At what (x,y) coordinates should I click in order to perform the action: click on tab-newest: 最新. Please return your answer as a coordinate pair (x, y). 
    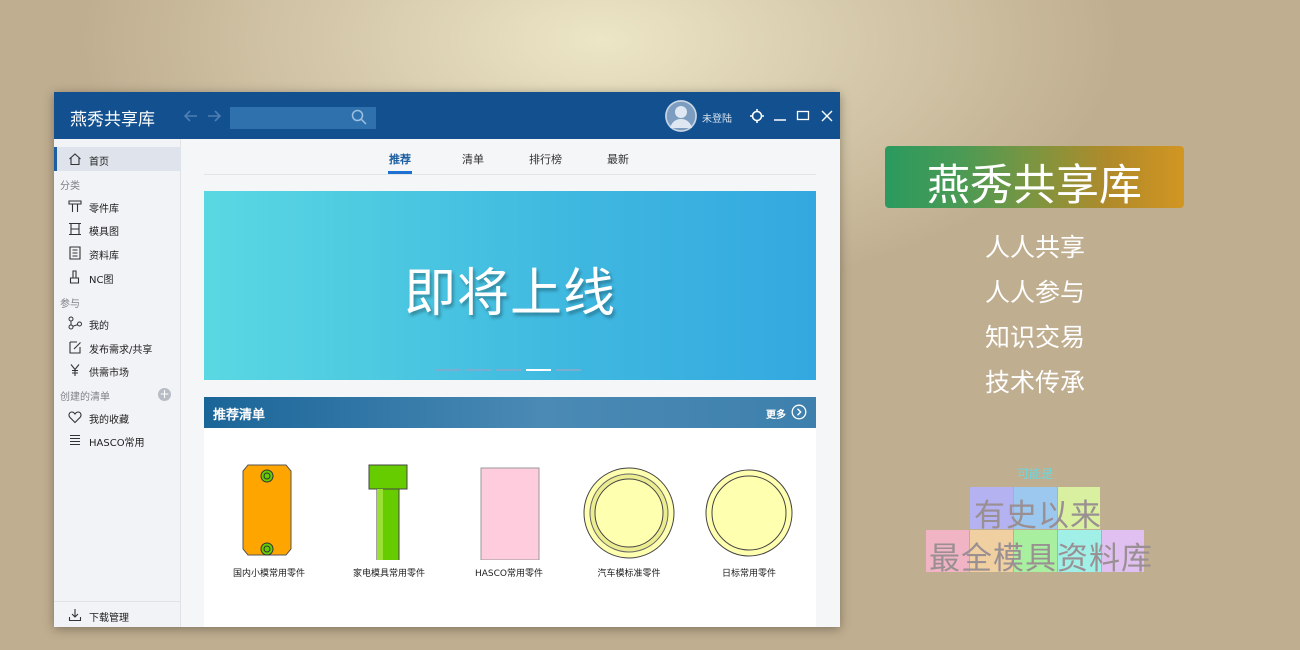
    Looking at the image, I should click on (618, 159).